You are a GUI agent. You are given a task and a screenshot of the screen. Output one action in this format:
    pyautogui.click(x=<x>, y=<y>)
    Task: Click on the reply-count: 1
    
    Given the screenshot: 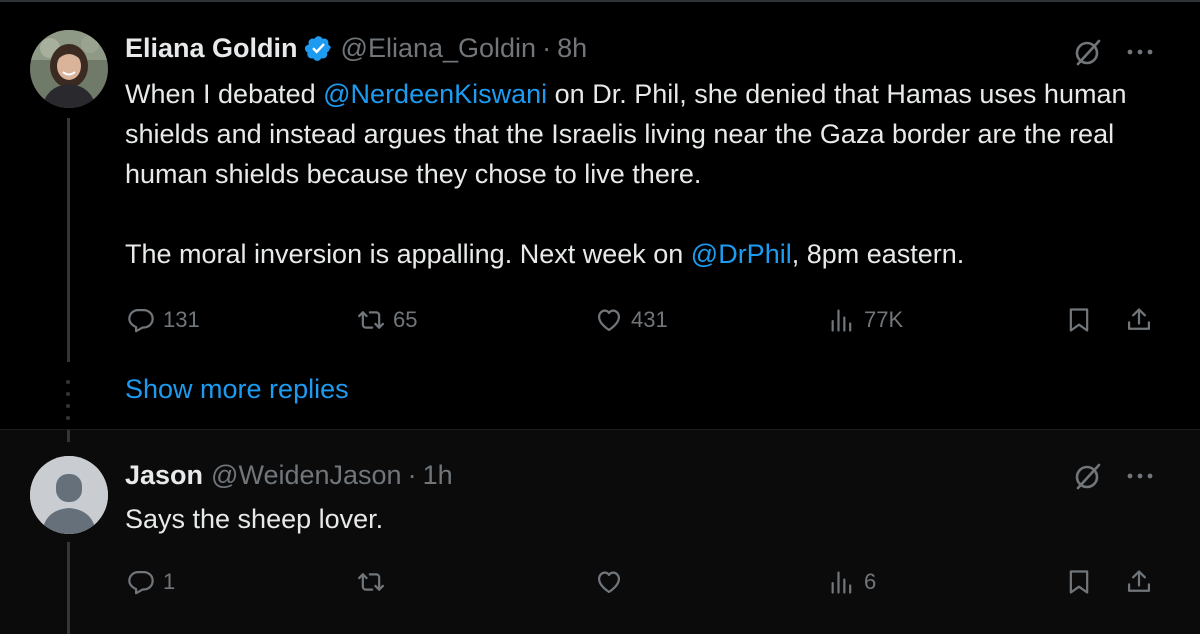 What is the action you would take?
    pyautogui.click(x=169, y=581)
    